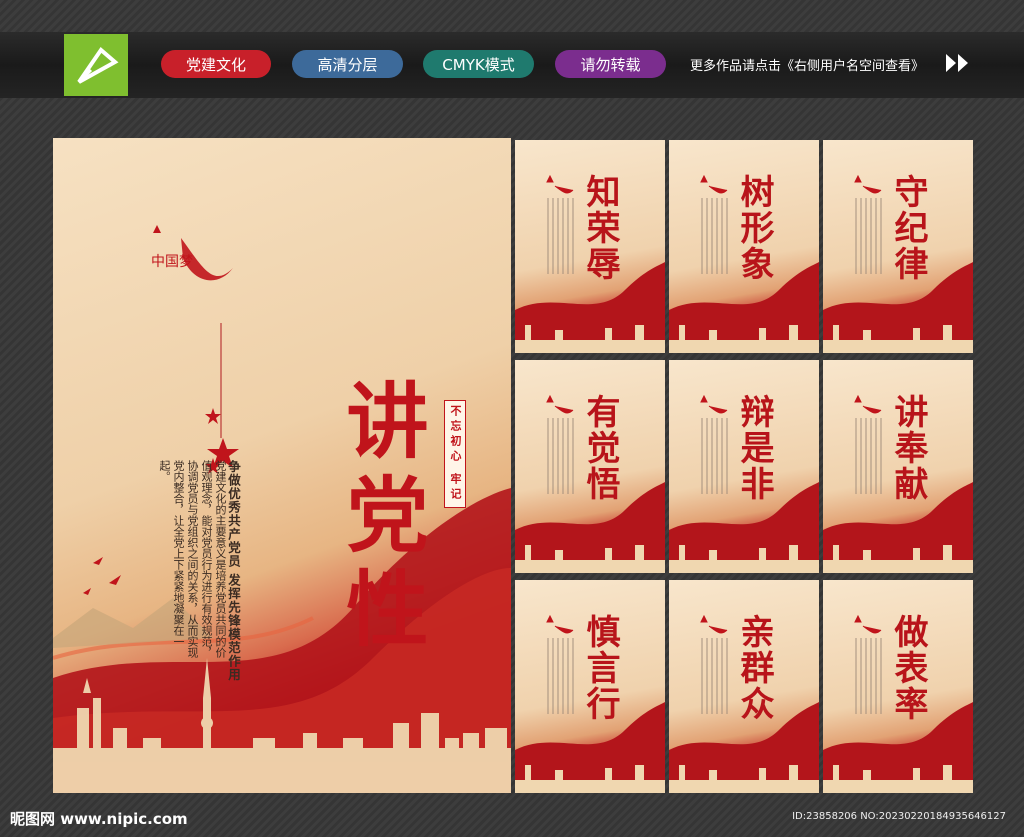 The height and width of the screenshot is (837, 1024). I want to click on poster-title: 亲群众, so click(754, 668).